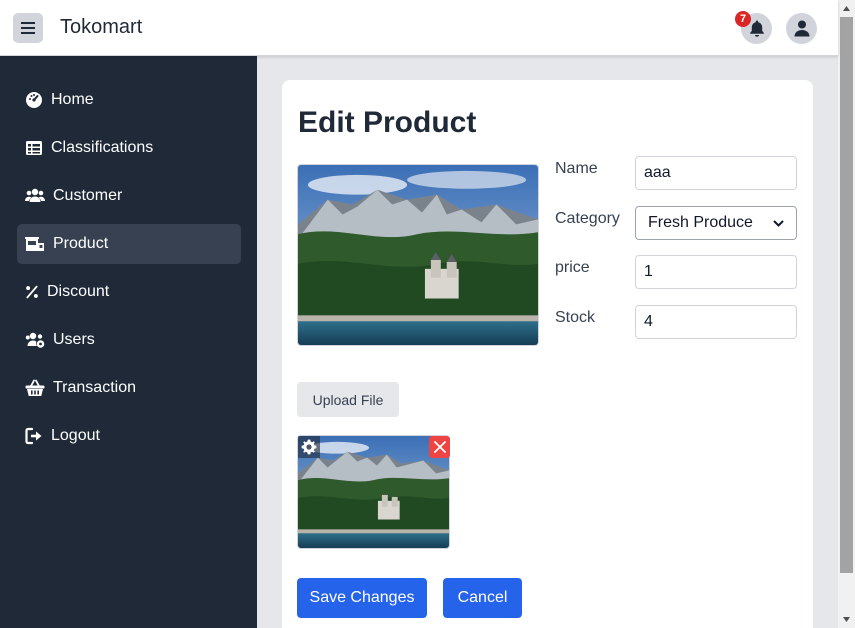 This screenshot has width=855, height=628. I want to click on sidebar-item-product: Product, so click(129, 244).